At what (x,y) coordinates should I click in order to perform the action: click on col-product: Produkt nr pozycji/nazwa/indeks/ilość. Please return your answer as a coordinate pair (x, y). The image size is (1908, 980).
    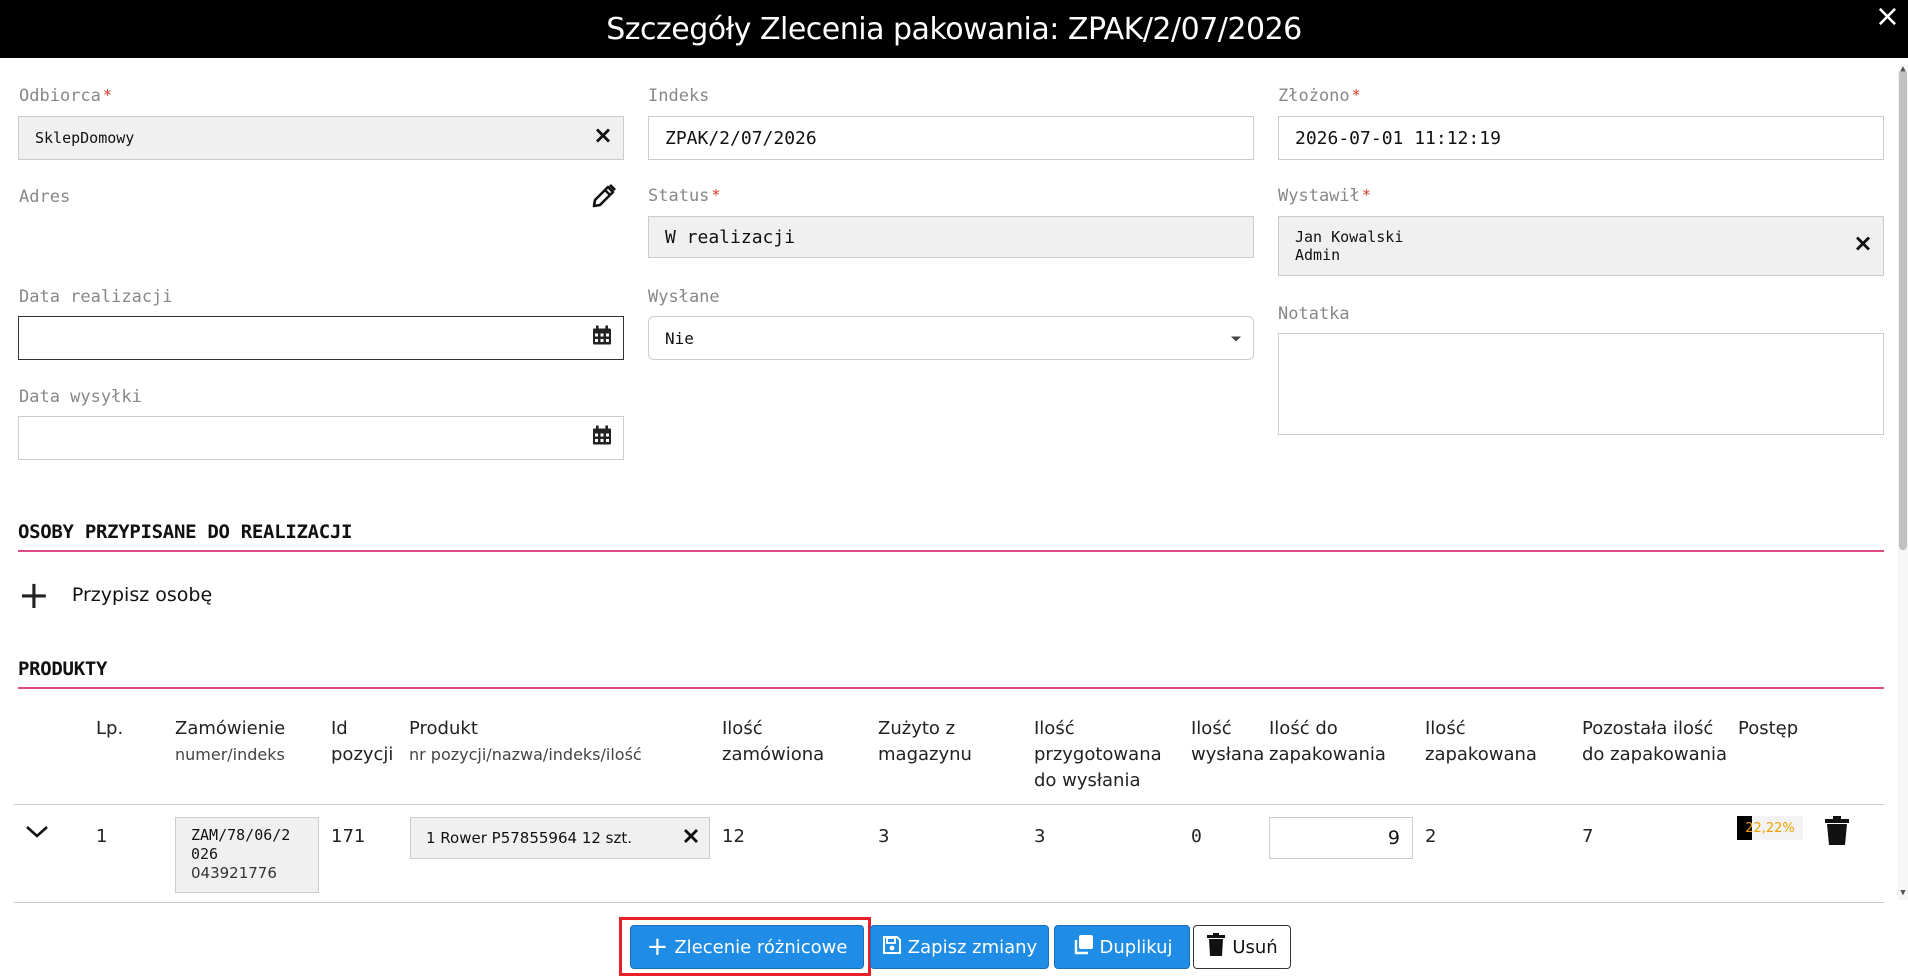
    Looking at the image, I should click on (525, 741).